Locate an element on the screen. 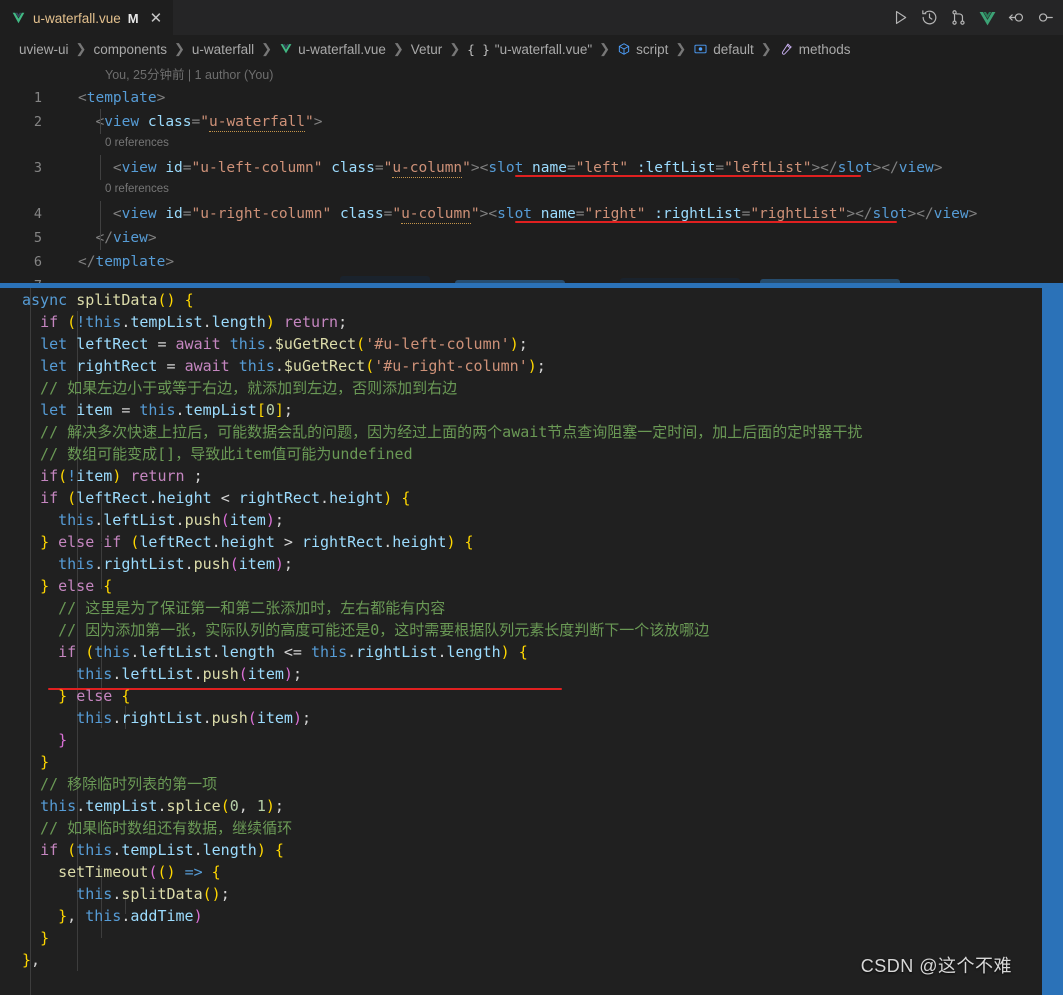 The image size is (1063, 995). code-line-6: 6 </template> is located at coordinates (531, 261).